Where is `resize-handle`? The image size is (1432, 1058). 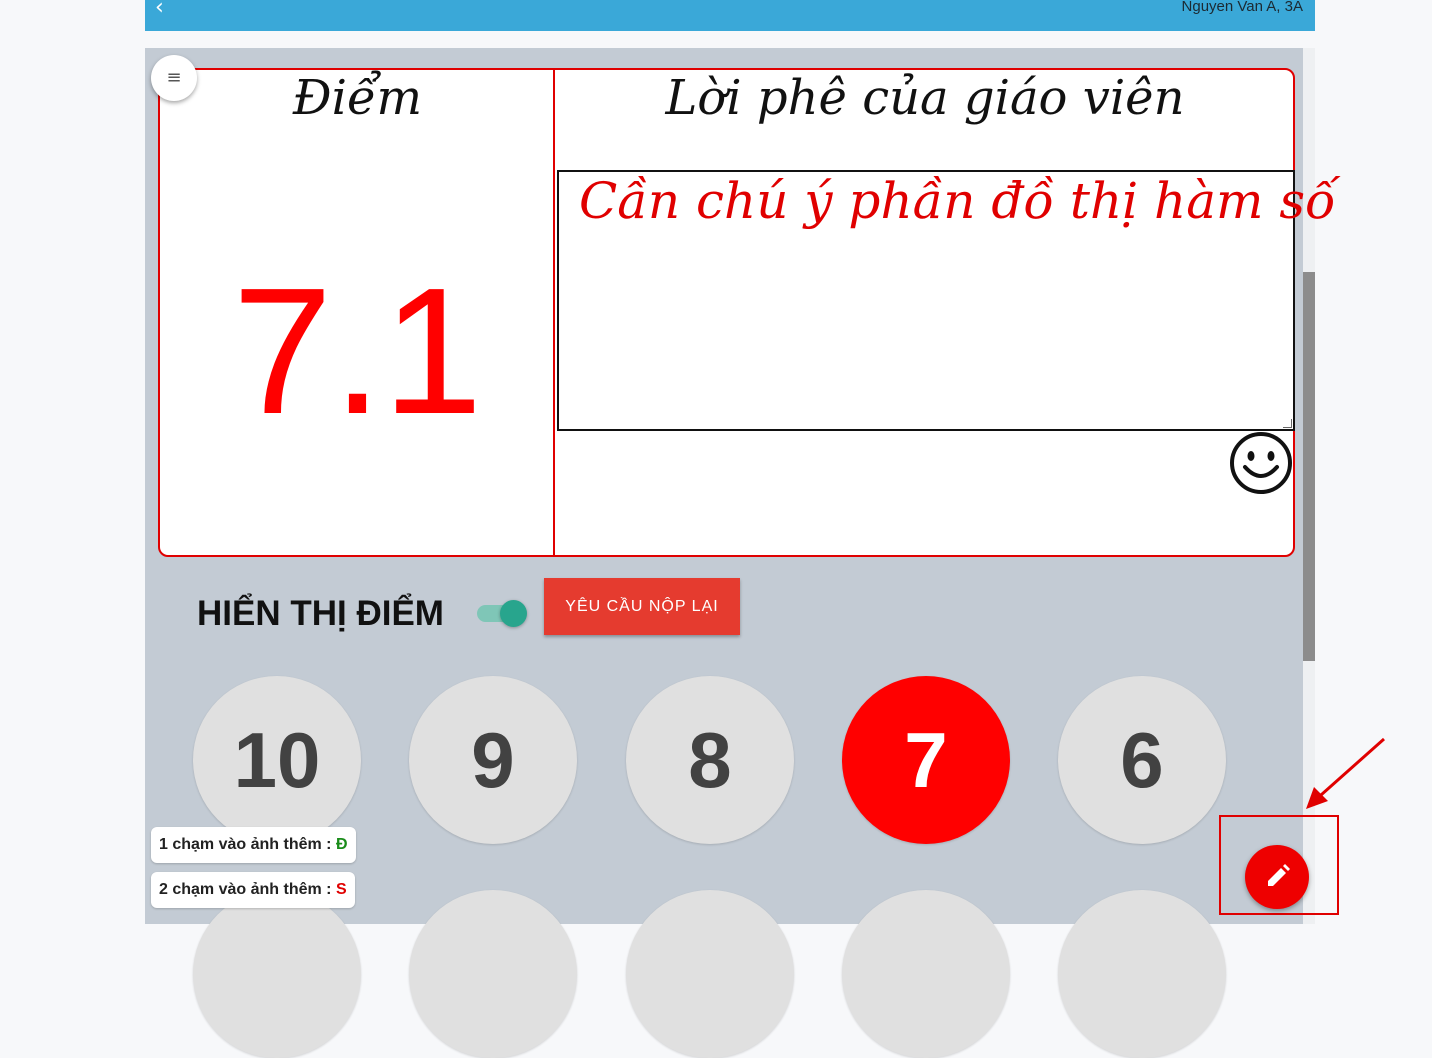 resize-handle is located at coordinates (1287, 423).